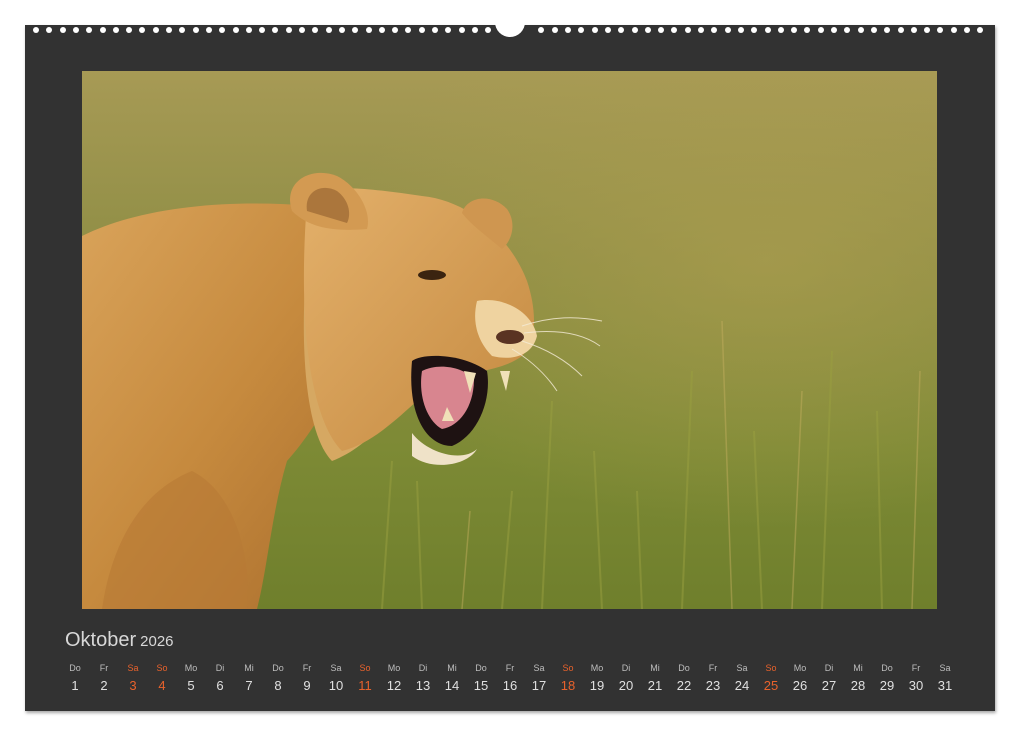 The height and width of the screenshot is (735, 1020). I want to click on day-number: 18, so click(568, 685).